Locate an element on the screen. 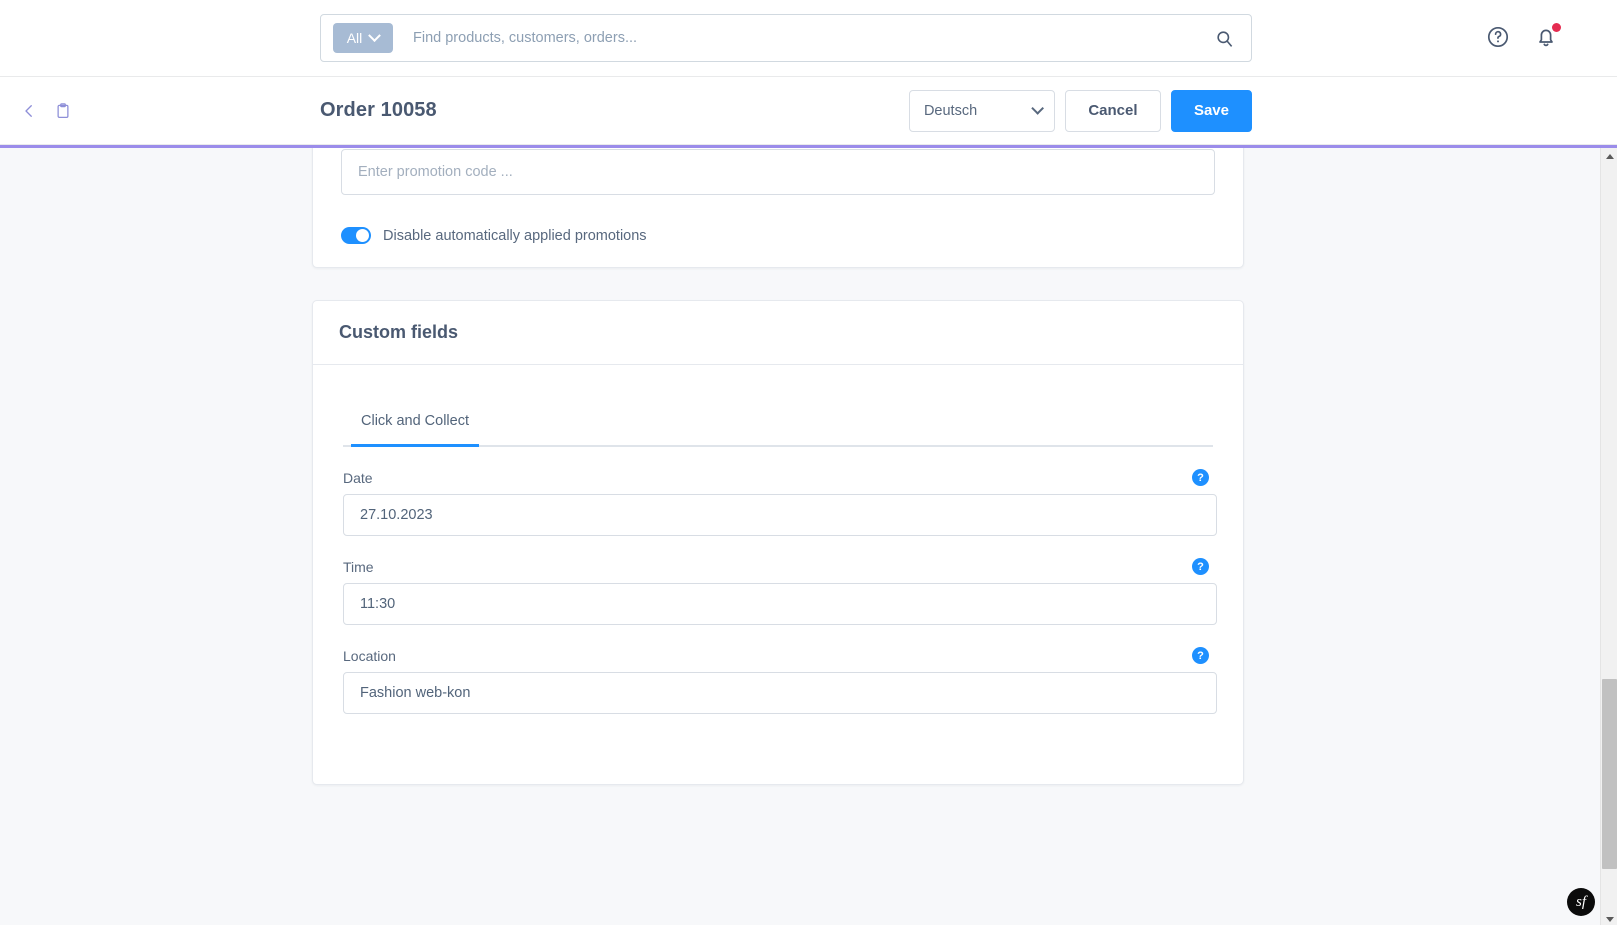  tab-label: Click and Collect is located at coordinates (415, 421).